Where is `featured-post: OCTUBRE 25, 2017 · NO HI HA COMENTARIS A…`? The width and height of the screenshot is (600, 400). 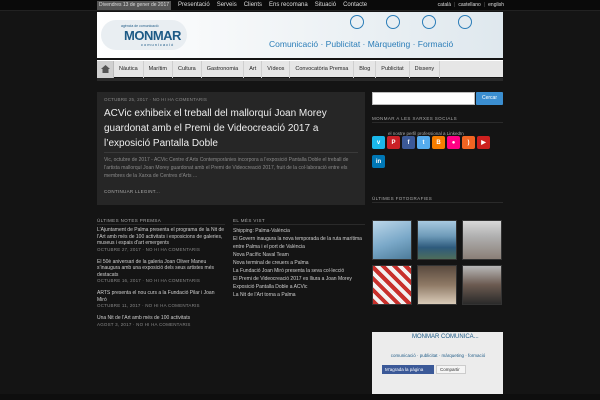 featured-post: OCTUBRE 25, 2017 · NO HI HA COMENTARIS A… is located at coordinates (231, 148).